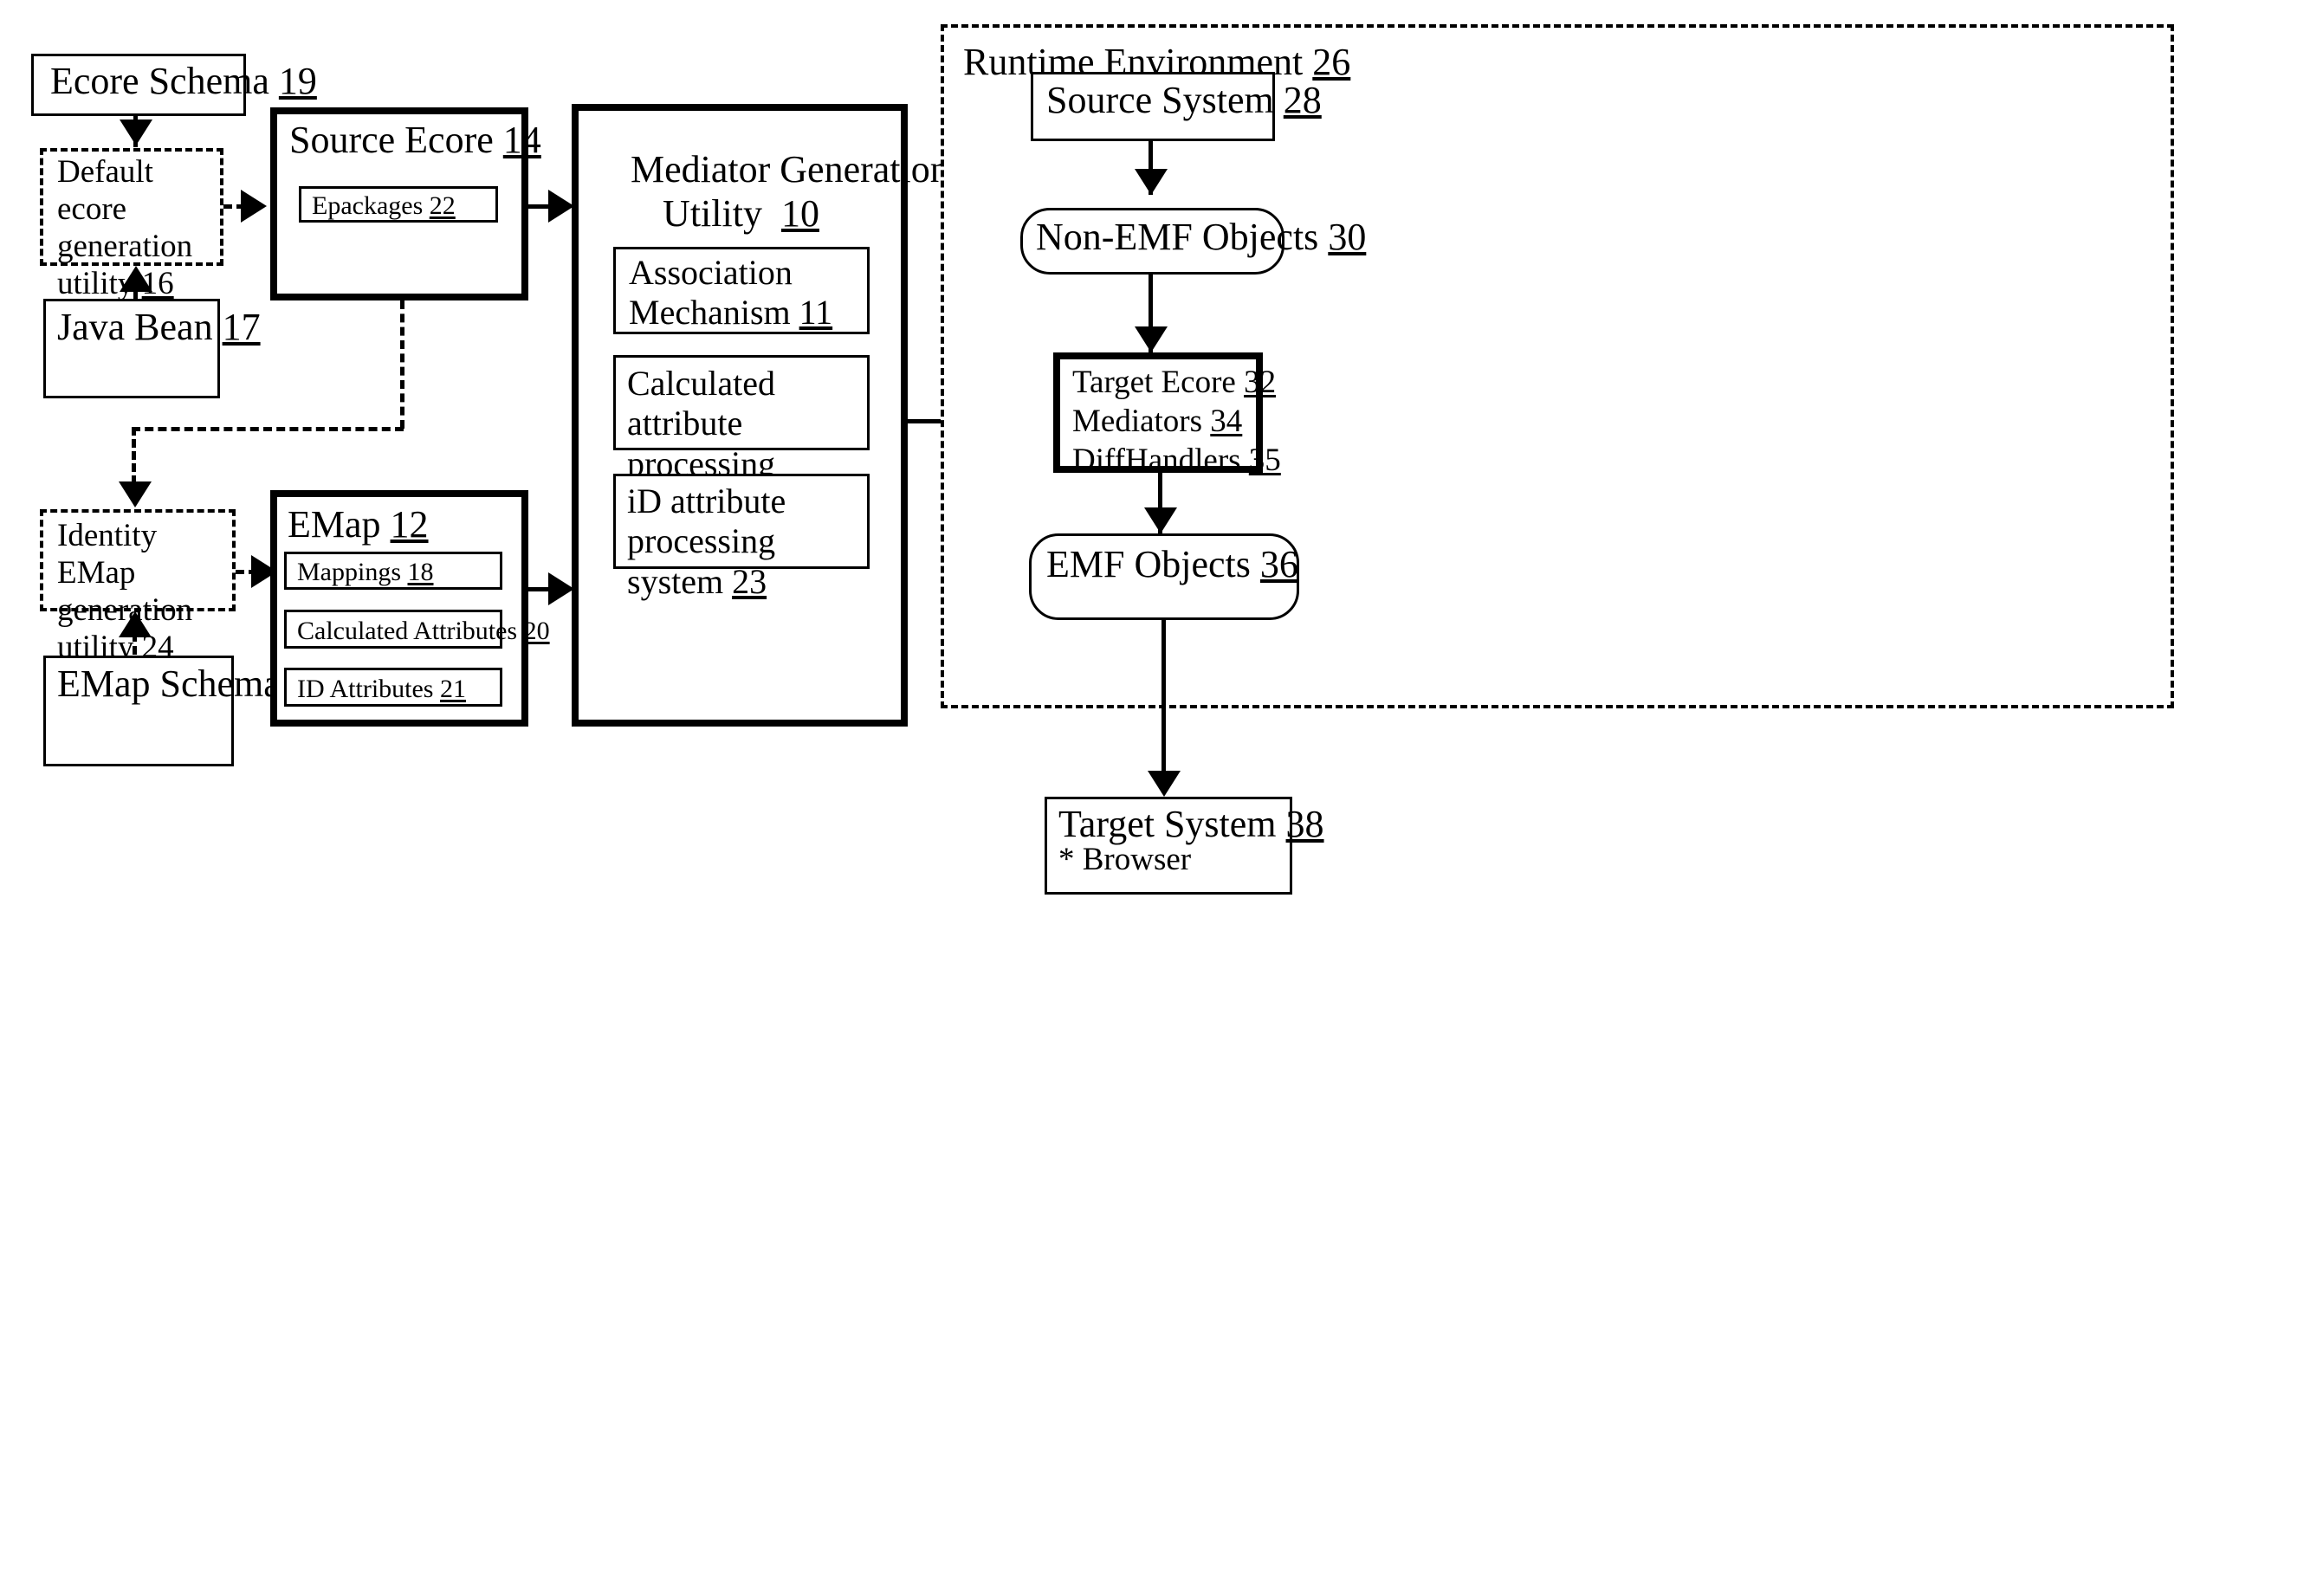 This screenshot has height=1596, width=2323. What do you see at coordinates (159, 327) in the screenshot?
I see `node-java-bean-label: Java Bean 17` at bounding box center [159, 327].